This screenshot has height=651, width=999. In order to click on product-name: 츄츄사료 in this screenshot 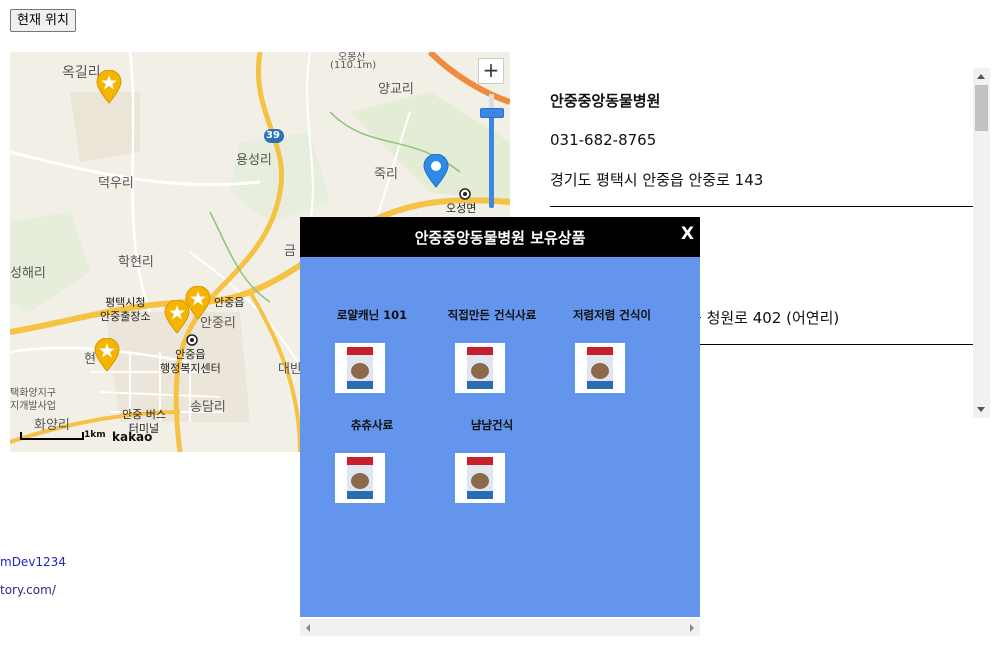, I will do `click(372, 425)`.